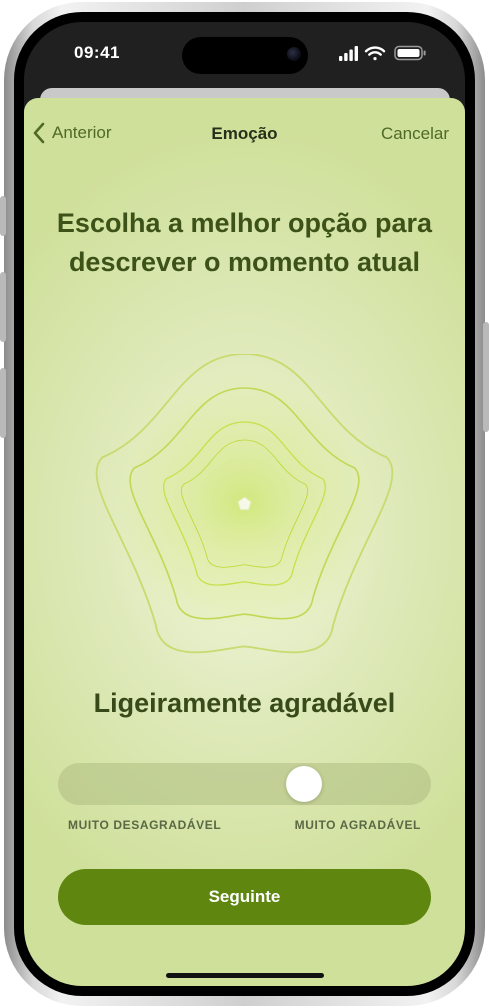  What do you see at coordinates (415, 134) in the screenshot?
I see `cancel-button: Cancelar` at bounding box center [415, 134].